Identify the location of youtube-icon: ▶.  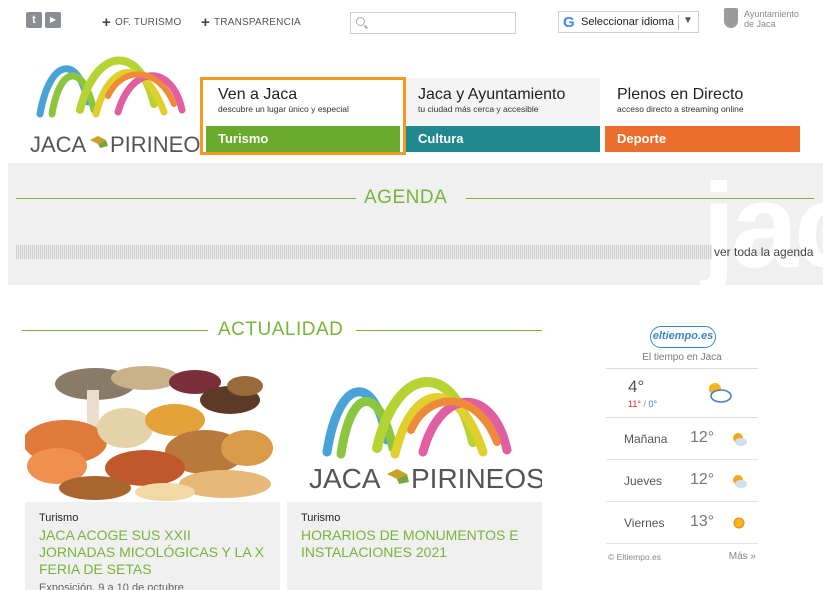
(53, 20).